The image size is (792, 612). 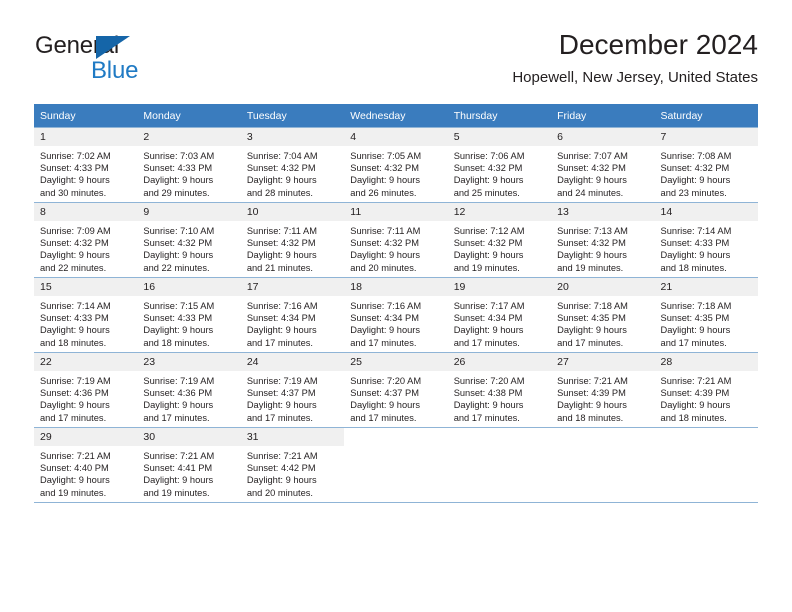 I want to click on weekday-header-monday: Monday, so click(x=189, y=116).